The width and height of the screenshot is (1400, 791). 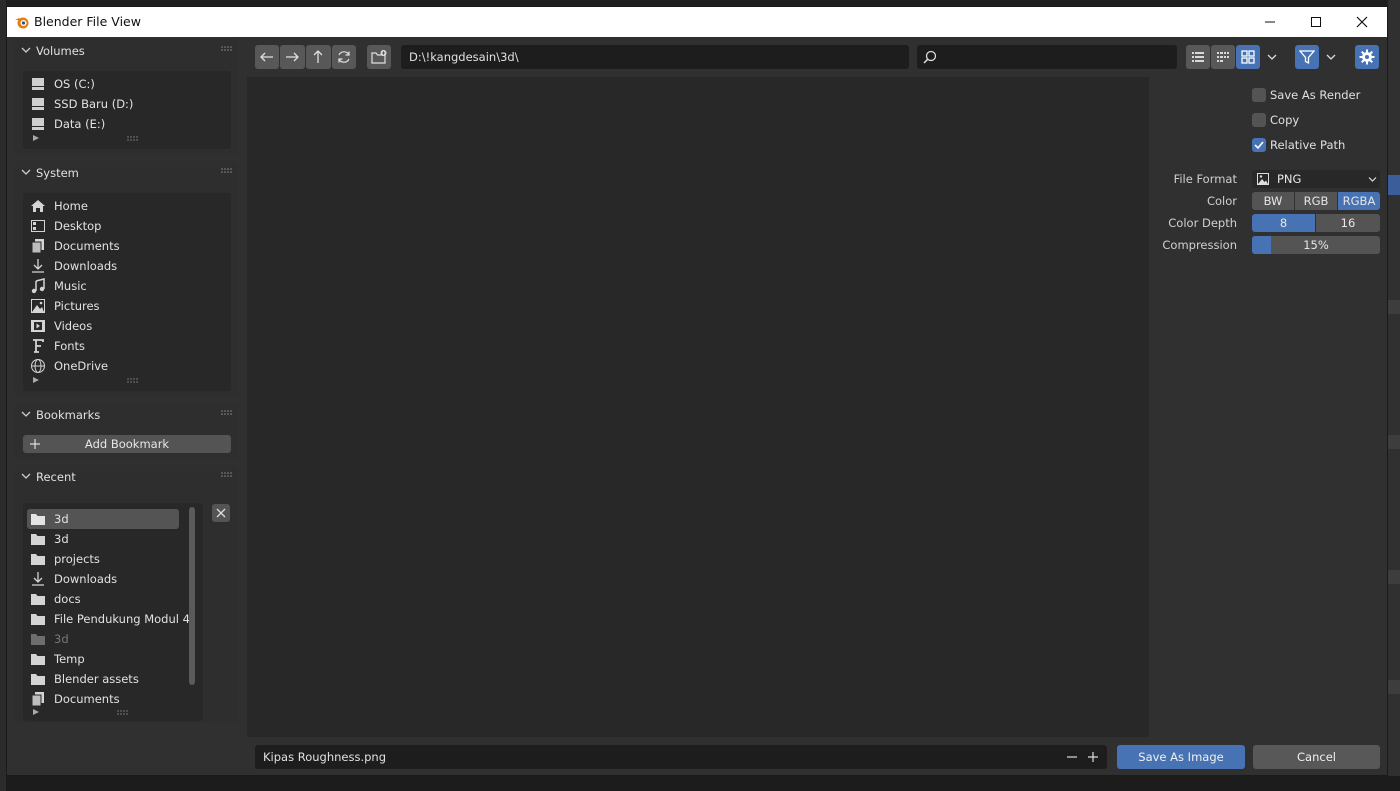 I want to click on system-header: System, so click(x=127, y=173).